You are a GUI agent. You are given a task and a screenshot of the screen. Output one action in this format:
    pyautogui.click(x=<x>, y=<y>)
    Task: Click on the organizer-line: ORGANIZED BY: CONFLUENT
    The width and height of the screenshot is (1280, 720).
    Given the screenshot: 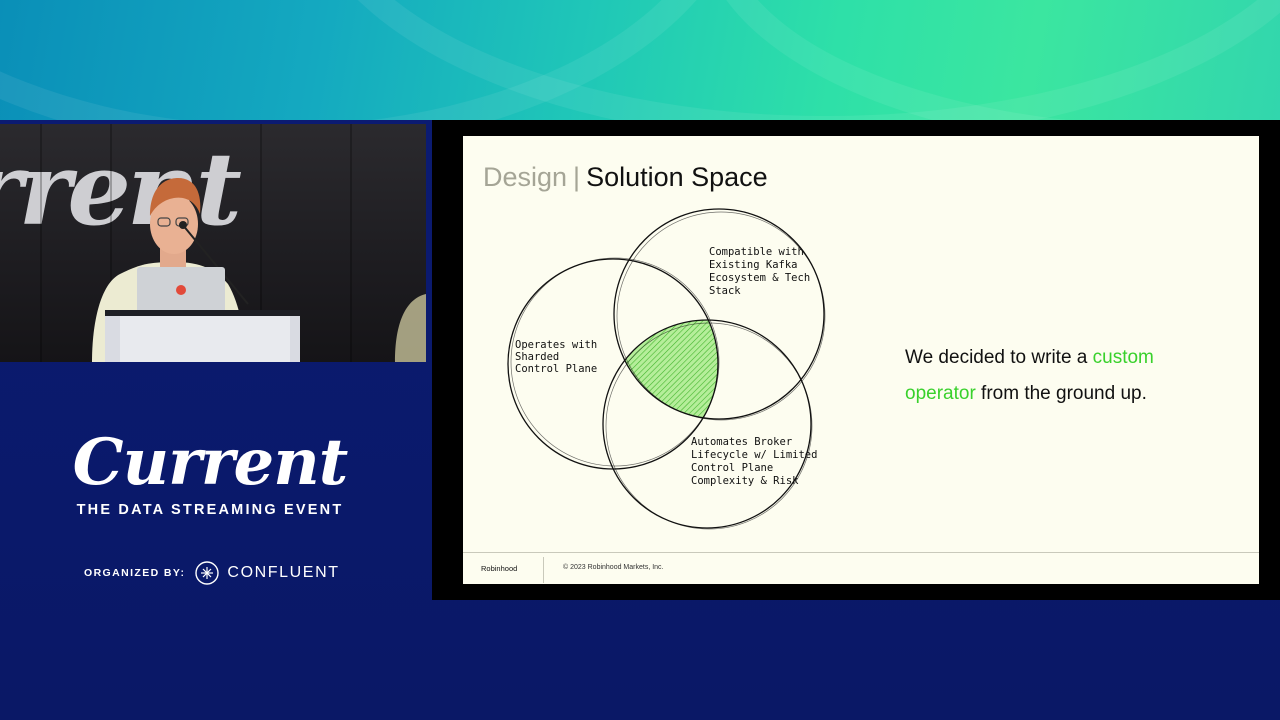 What is the action you would take?
    pyautogui.click(x=212, y=573)
    